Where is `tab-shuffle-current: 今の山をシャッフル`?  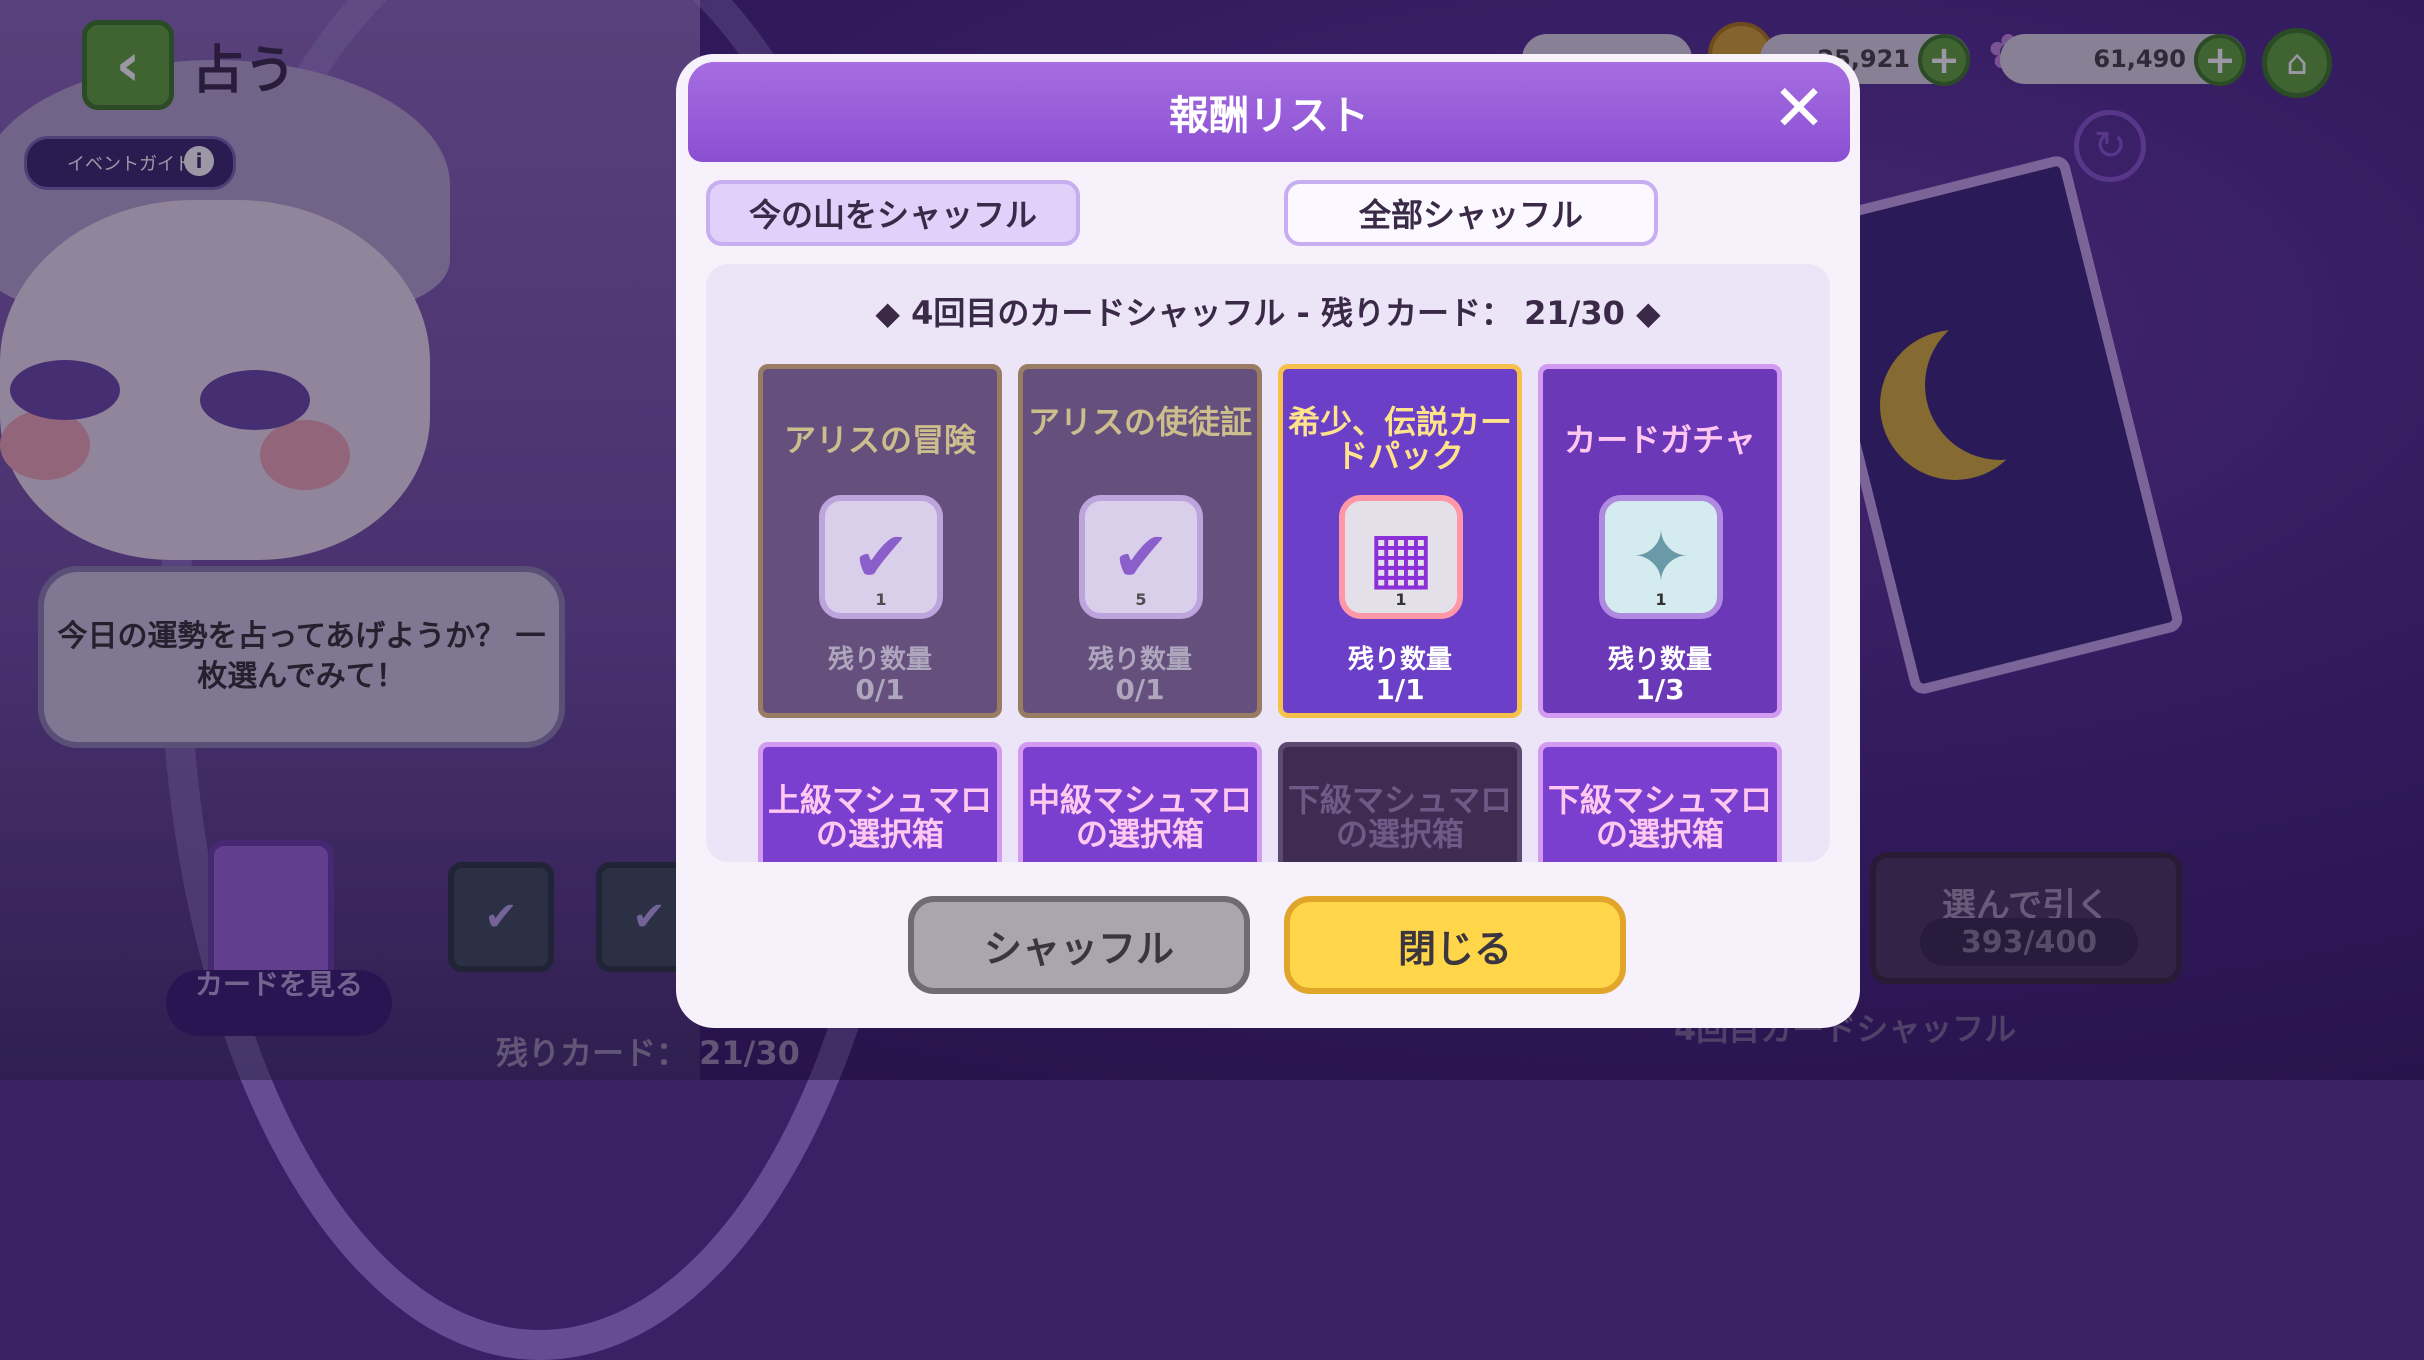 tab-shuffle-current: 今の山をシャッフル is located at coordinates (893, 213).